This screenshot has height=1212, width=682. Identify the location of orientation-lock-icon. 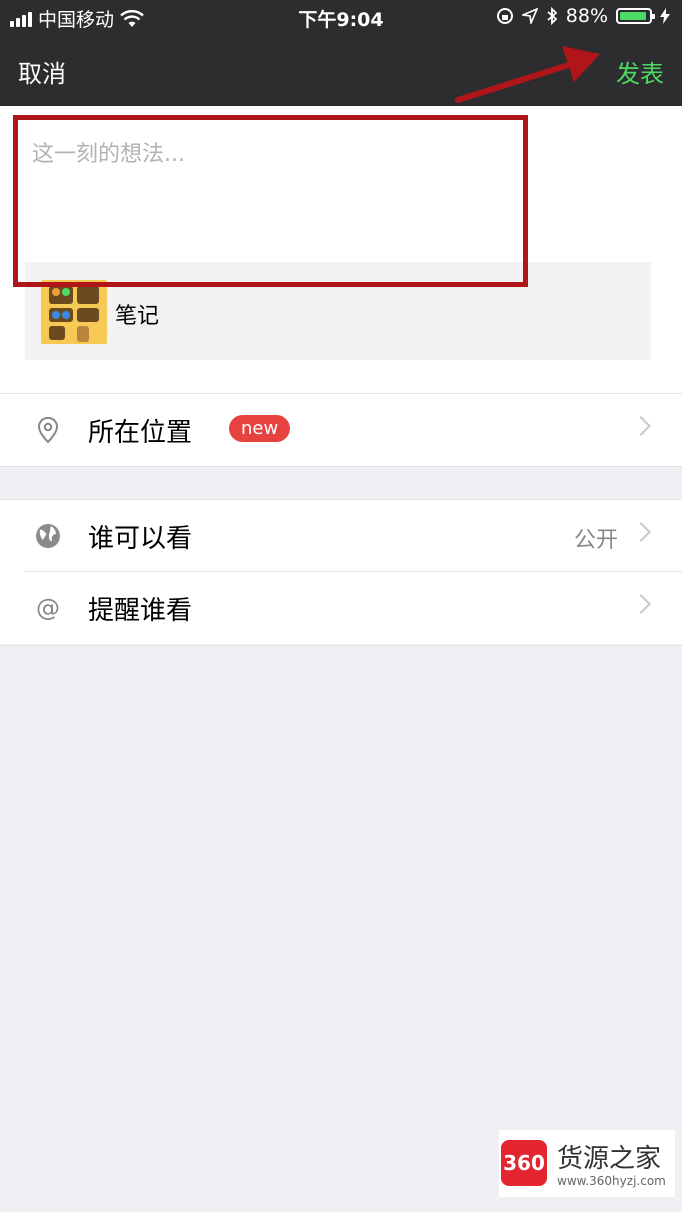
(504, 16).